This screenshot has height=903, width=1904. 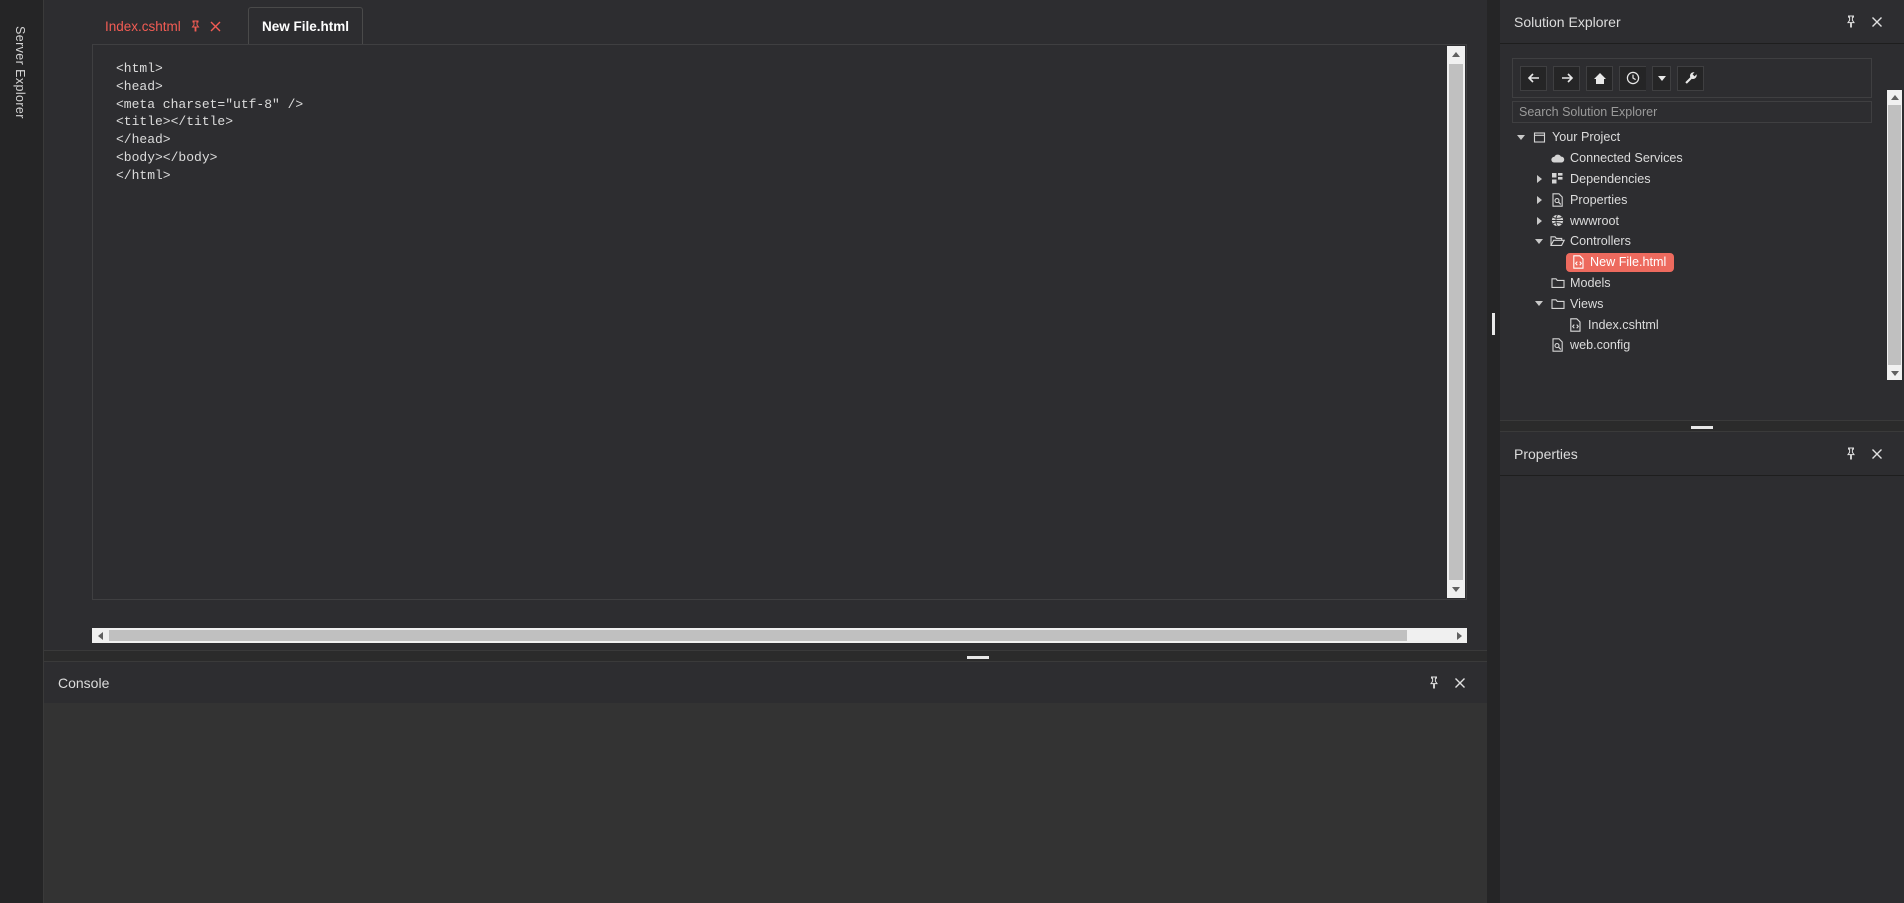 I want to click on tree-item-label: New File.html, so click(x=1628, y=262).